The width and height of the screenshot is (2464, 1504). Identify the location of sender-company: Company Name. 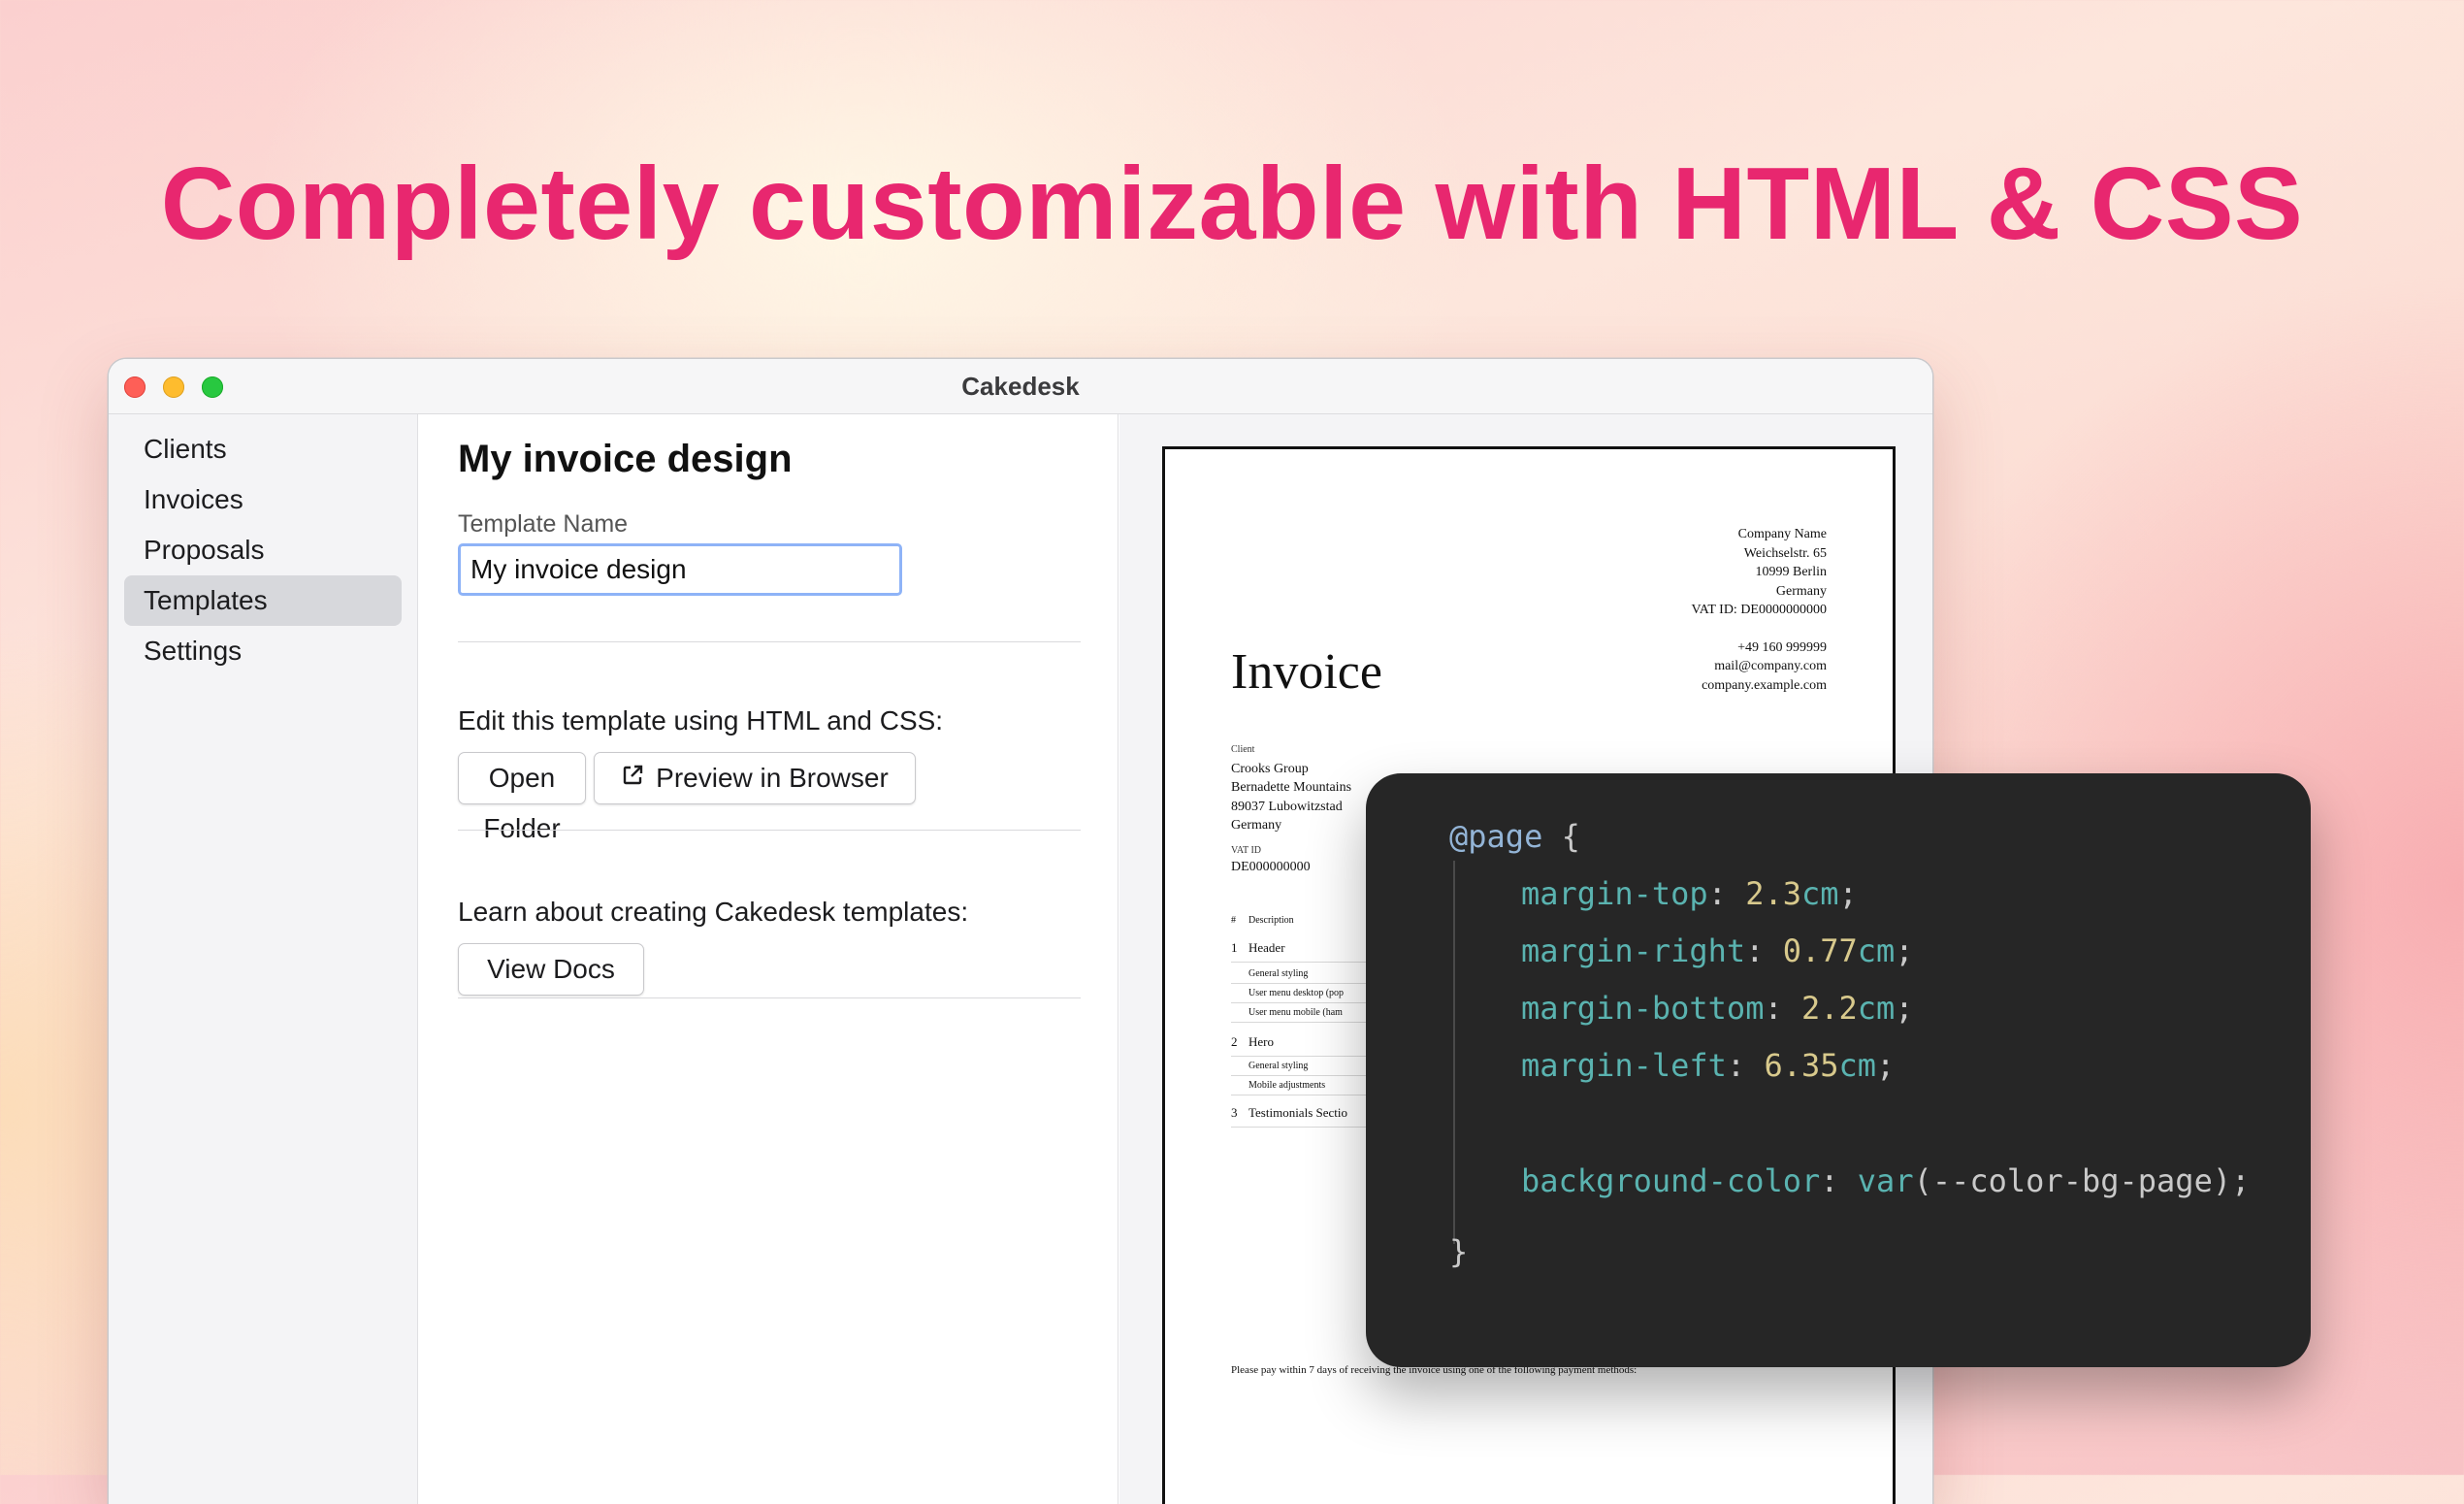
(1782, 534).